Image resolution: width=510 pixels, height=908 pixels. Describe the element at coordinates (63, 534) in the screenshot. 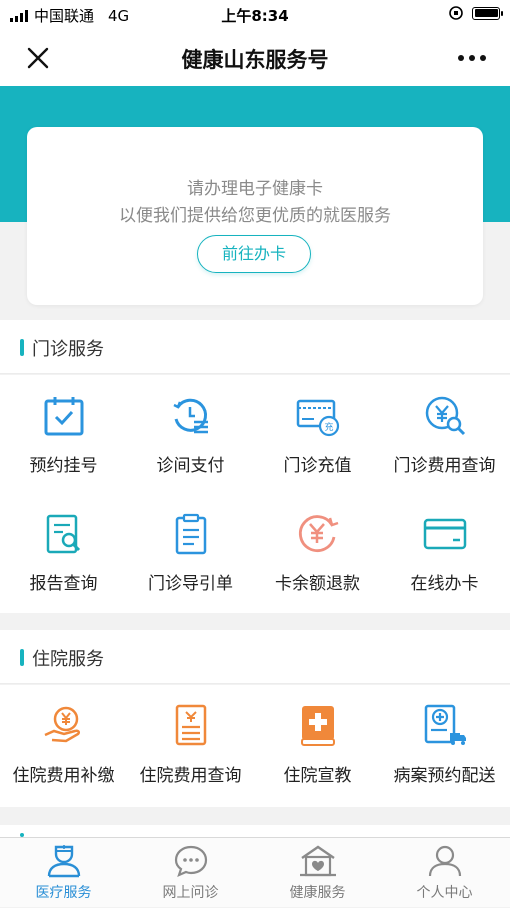

I see `report-search-icon` at that location.